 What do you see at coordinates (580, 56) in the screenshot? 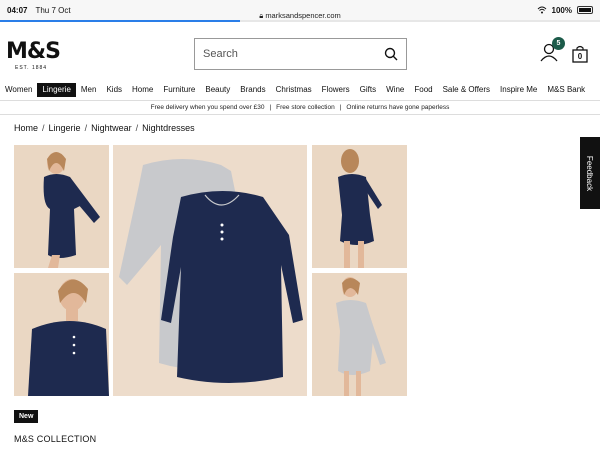
I see `bag-count: 0` at bounding box center [580, 56].